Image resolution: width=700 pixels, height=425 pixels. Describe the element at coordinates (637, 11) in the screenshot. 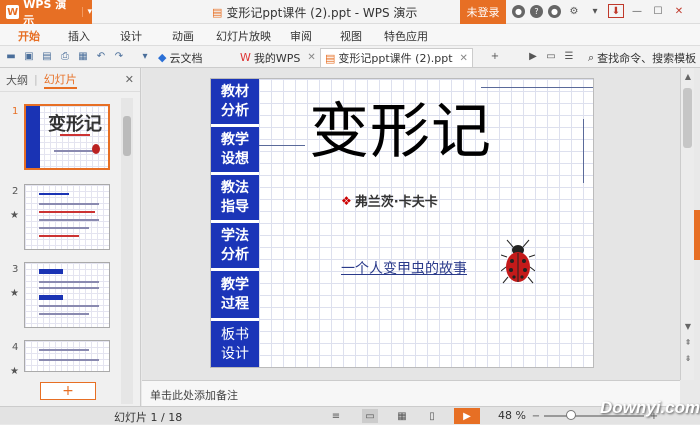

I see `minimize-icon: —` at that location.